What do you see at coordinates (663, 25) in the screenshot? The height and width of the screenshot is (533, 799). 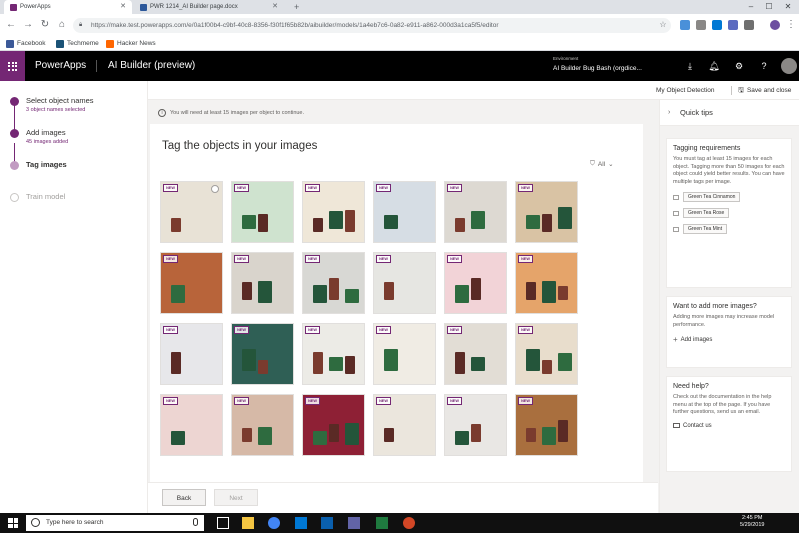 I see `bookmark-star-icon: ☆` at bounding box center [663, 25].